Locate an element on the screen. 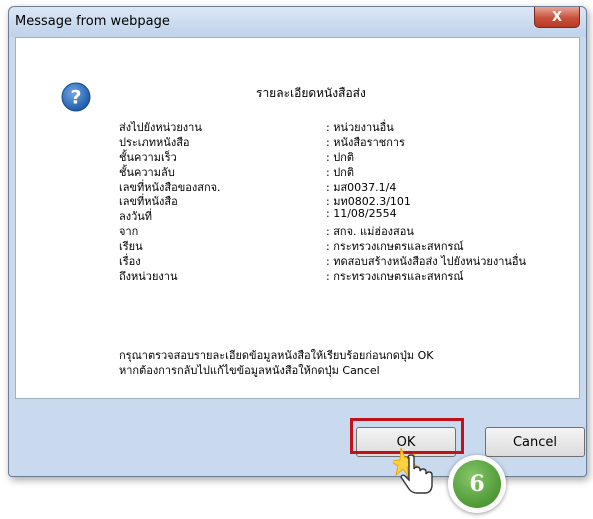 This screenshot has height=519, width=593. close-button: X is located at coordinates (557, 17).